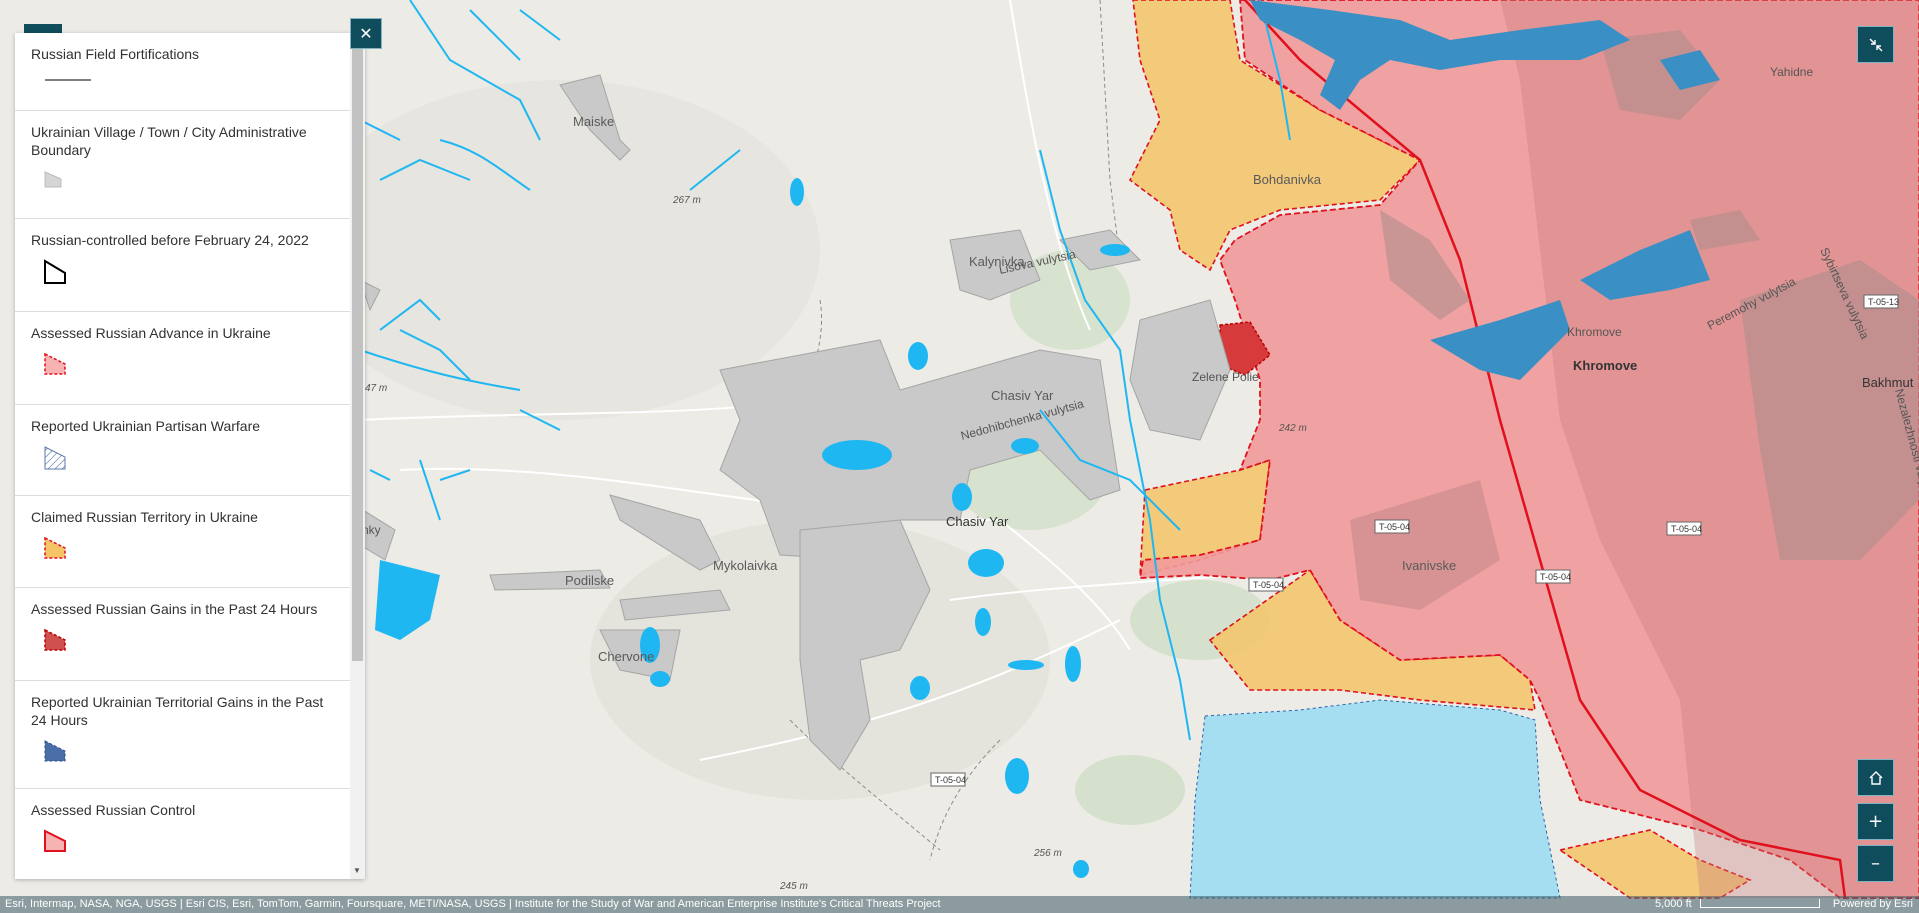  Describe the element at coordinates (1225, 377) in the screenshot. I see `place-label: Zelene Polie` at that location.